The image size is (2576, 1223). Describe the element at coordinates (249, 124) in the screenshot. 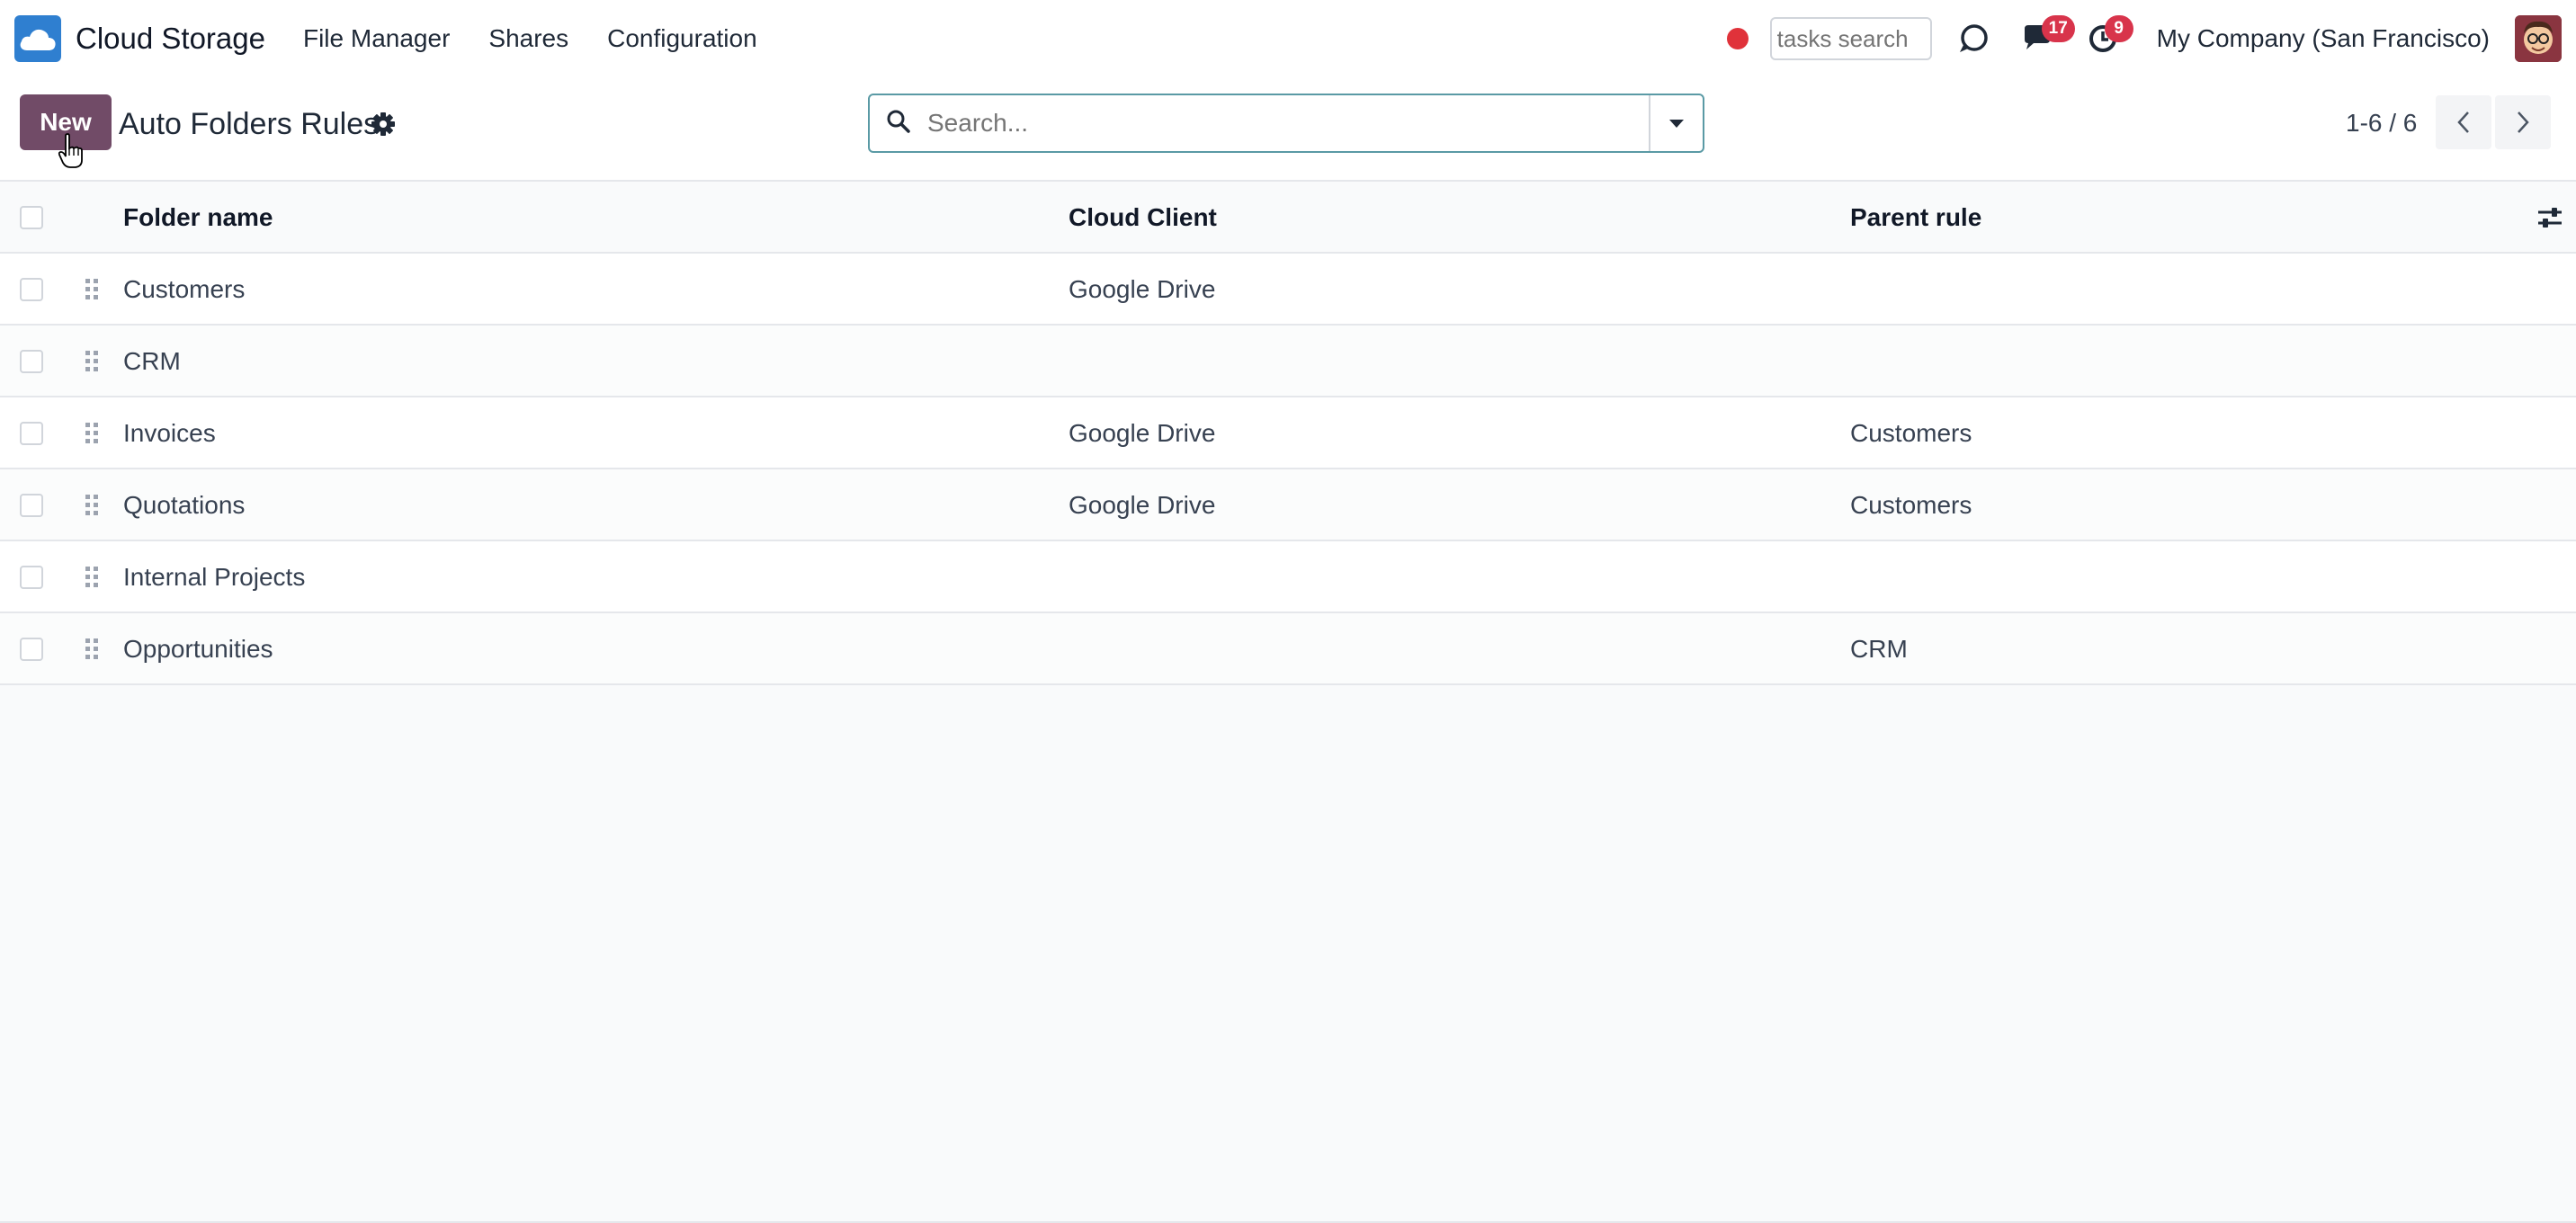

I see `page-title: Auto Folders Rules` at that location.